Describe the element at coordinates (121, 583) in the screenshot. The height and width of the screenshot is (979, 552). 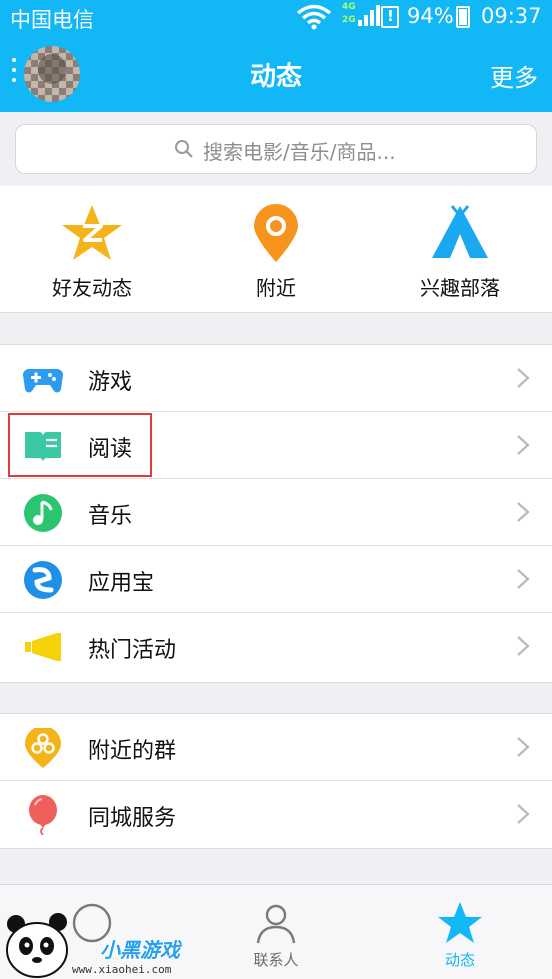
I see `list-item-label: 应用宝` at that location.